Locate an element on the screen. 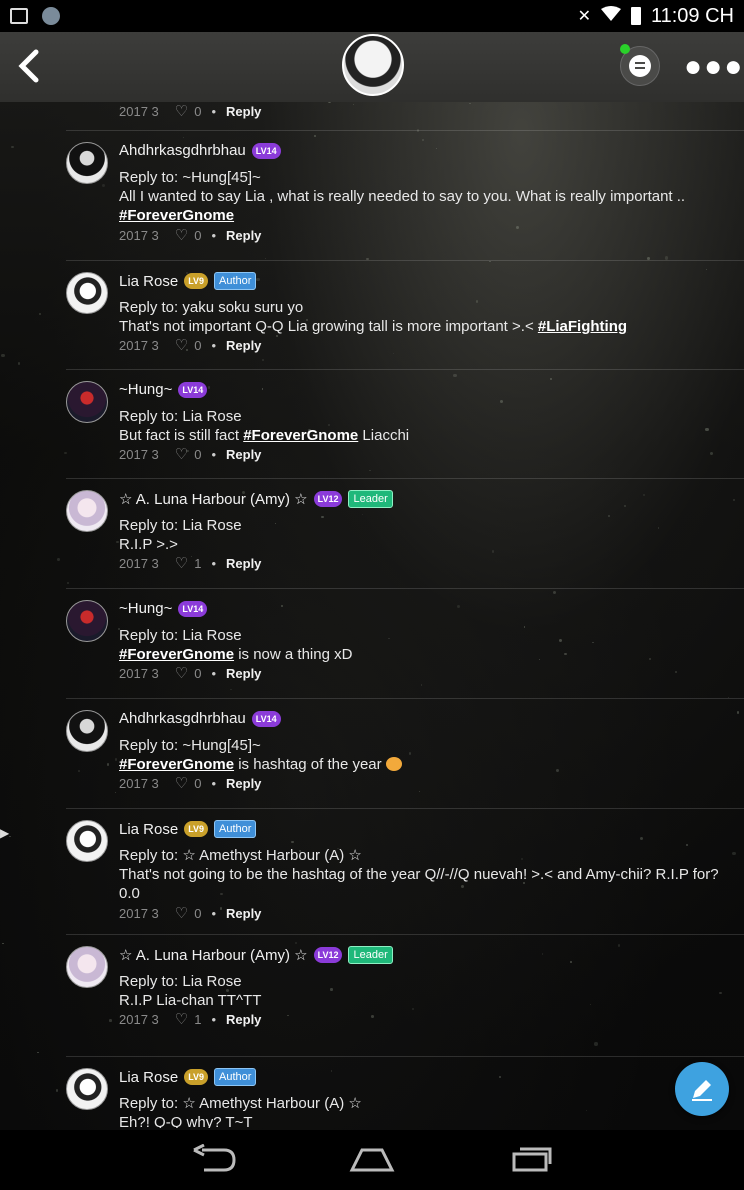 The image size is (744, 1190). comment-text: R.I.P >.> is located at coordinates (148, 544).